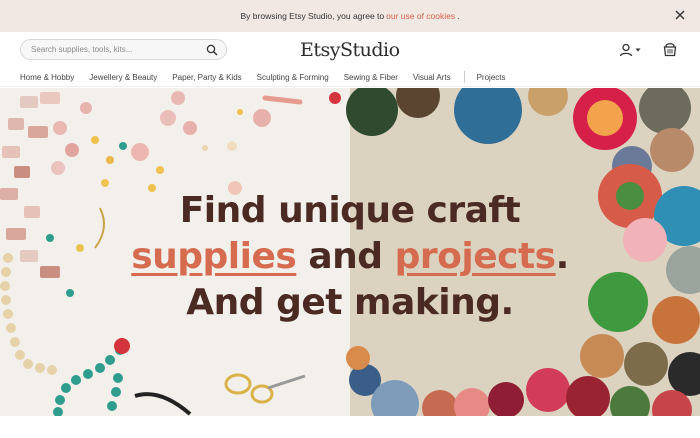 The image size is (700, 438). What do you see at coordinates (370, 50) in the screenshot?
I see `logo-sub: Studio` at bounding box center [370, 50].